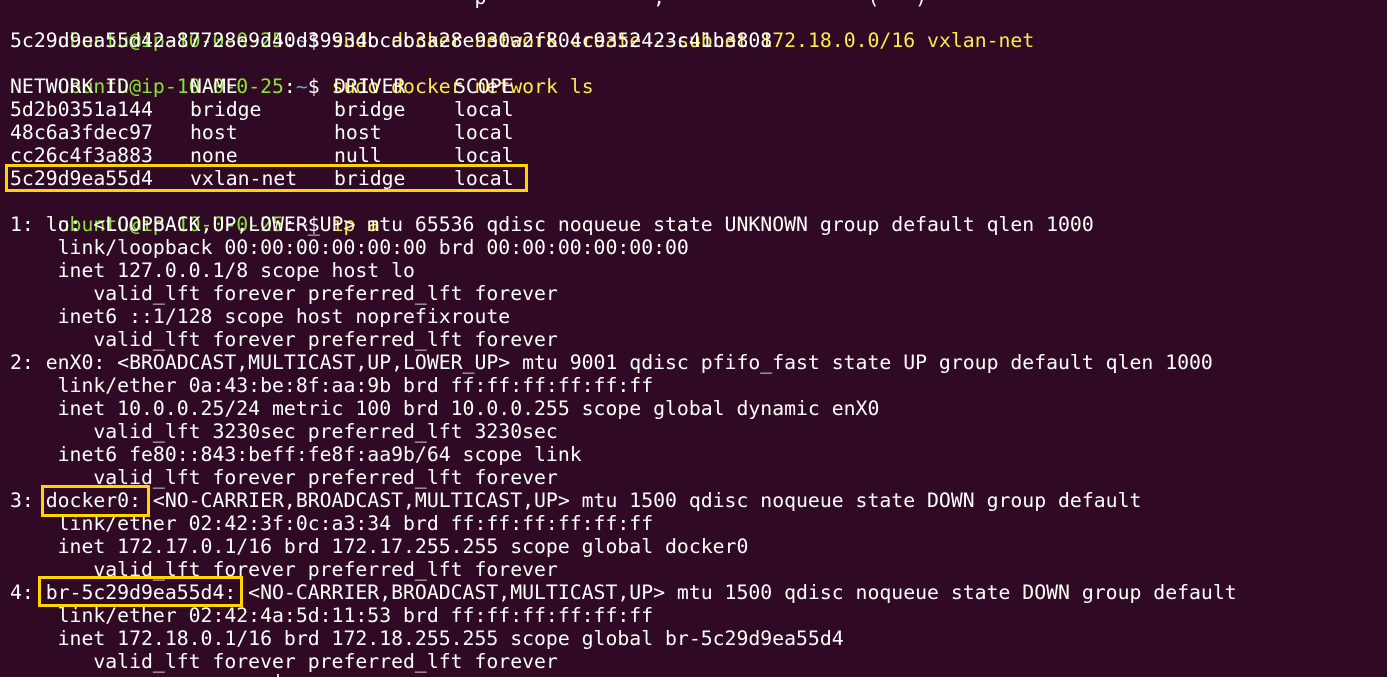 The height and width of the screenshot is (677, 1387). What do you see at coordinates (81, 178) in the screenshot?
I see `network-id-cell: 5c29d9ea55d4` at bounding box center [81, 178].